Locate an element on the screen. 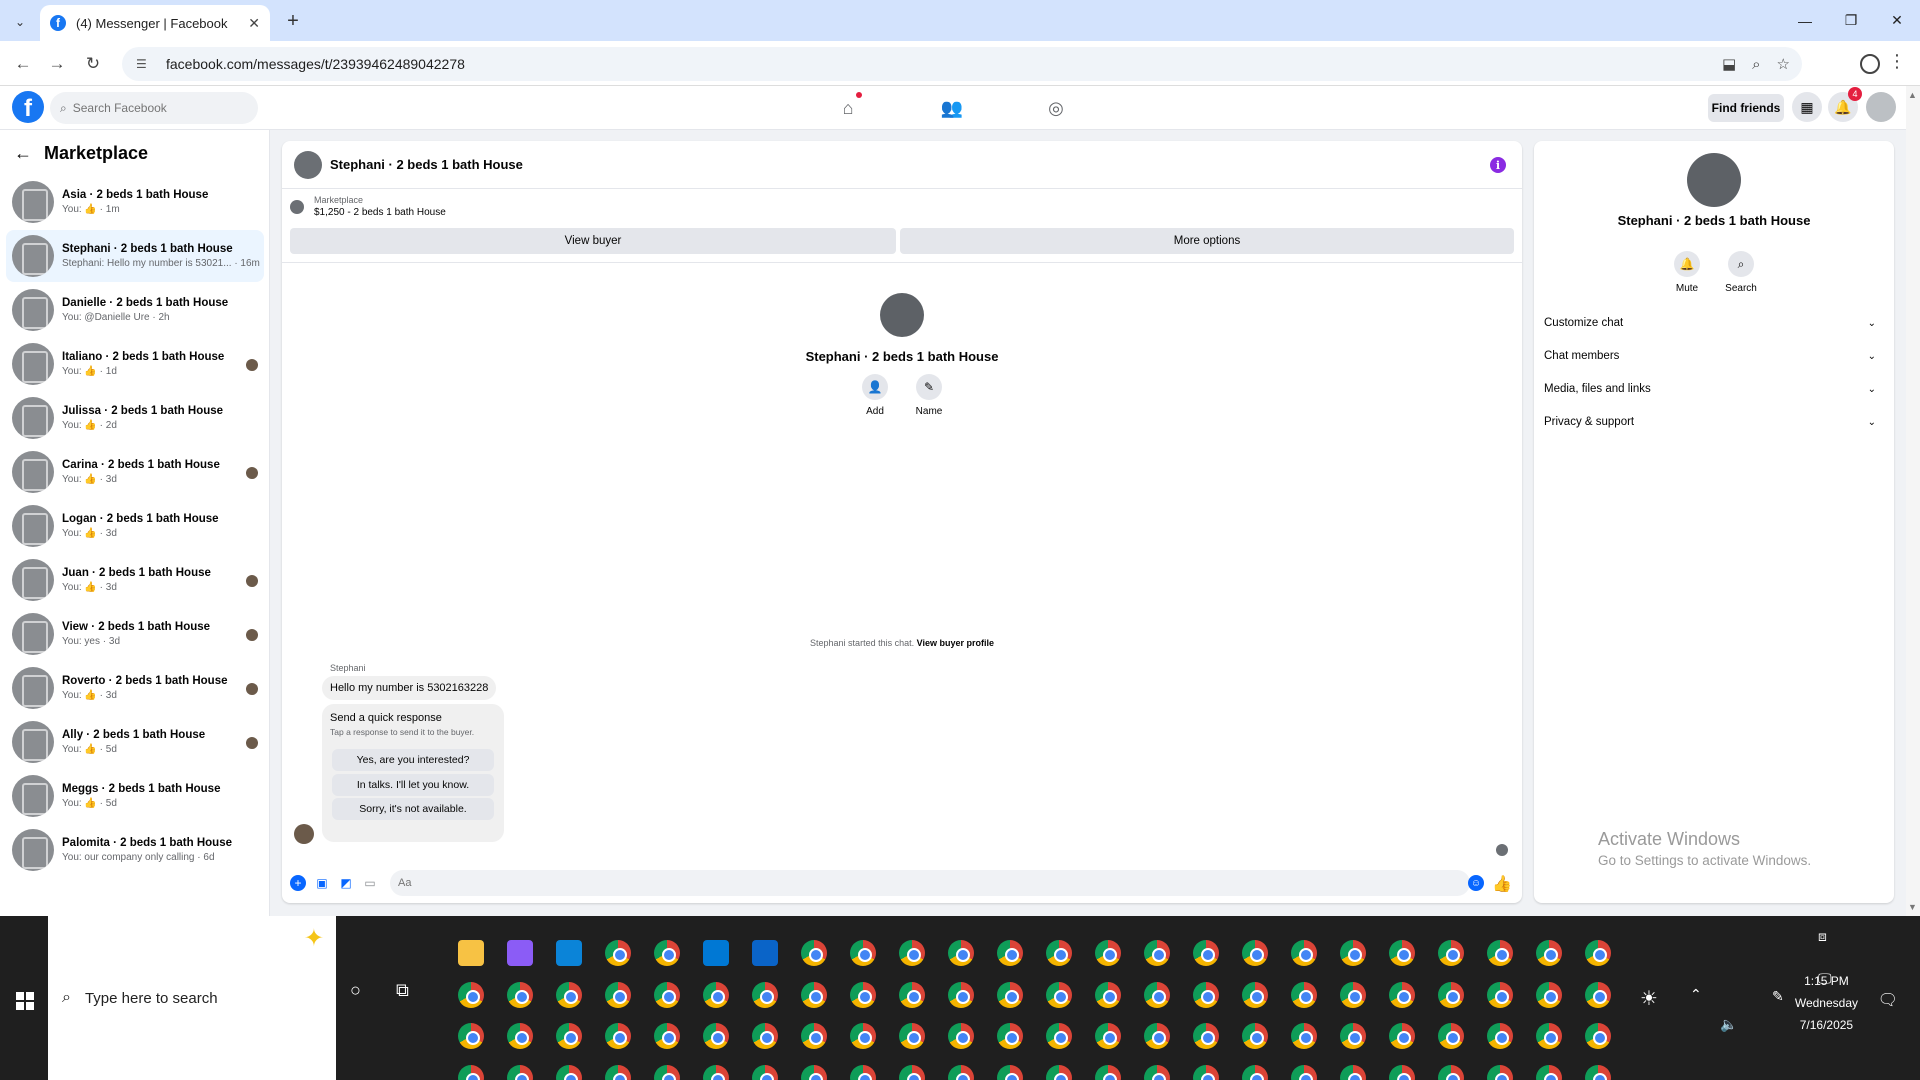 The height and width of the screenshot is (1080, 1920). zoom-icon: ⌕ is located at coordinates (1756, 64).